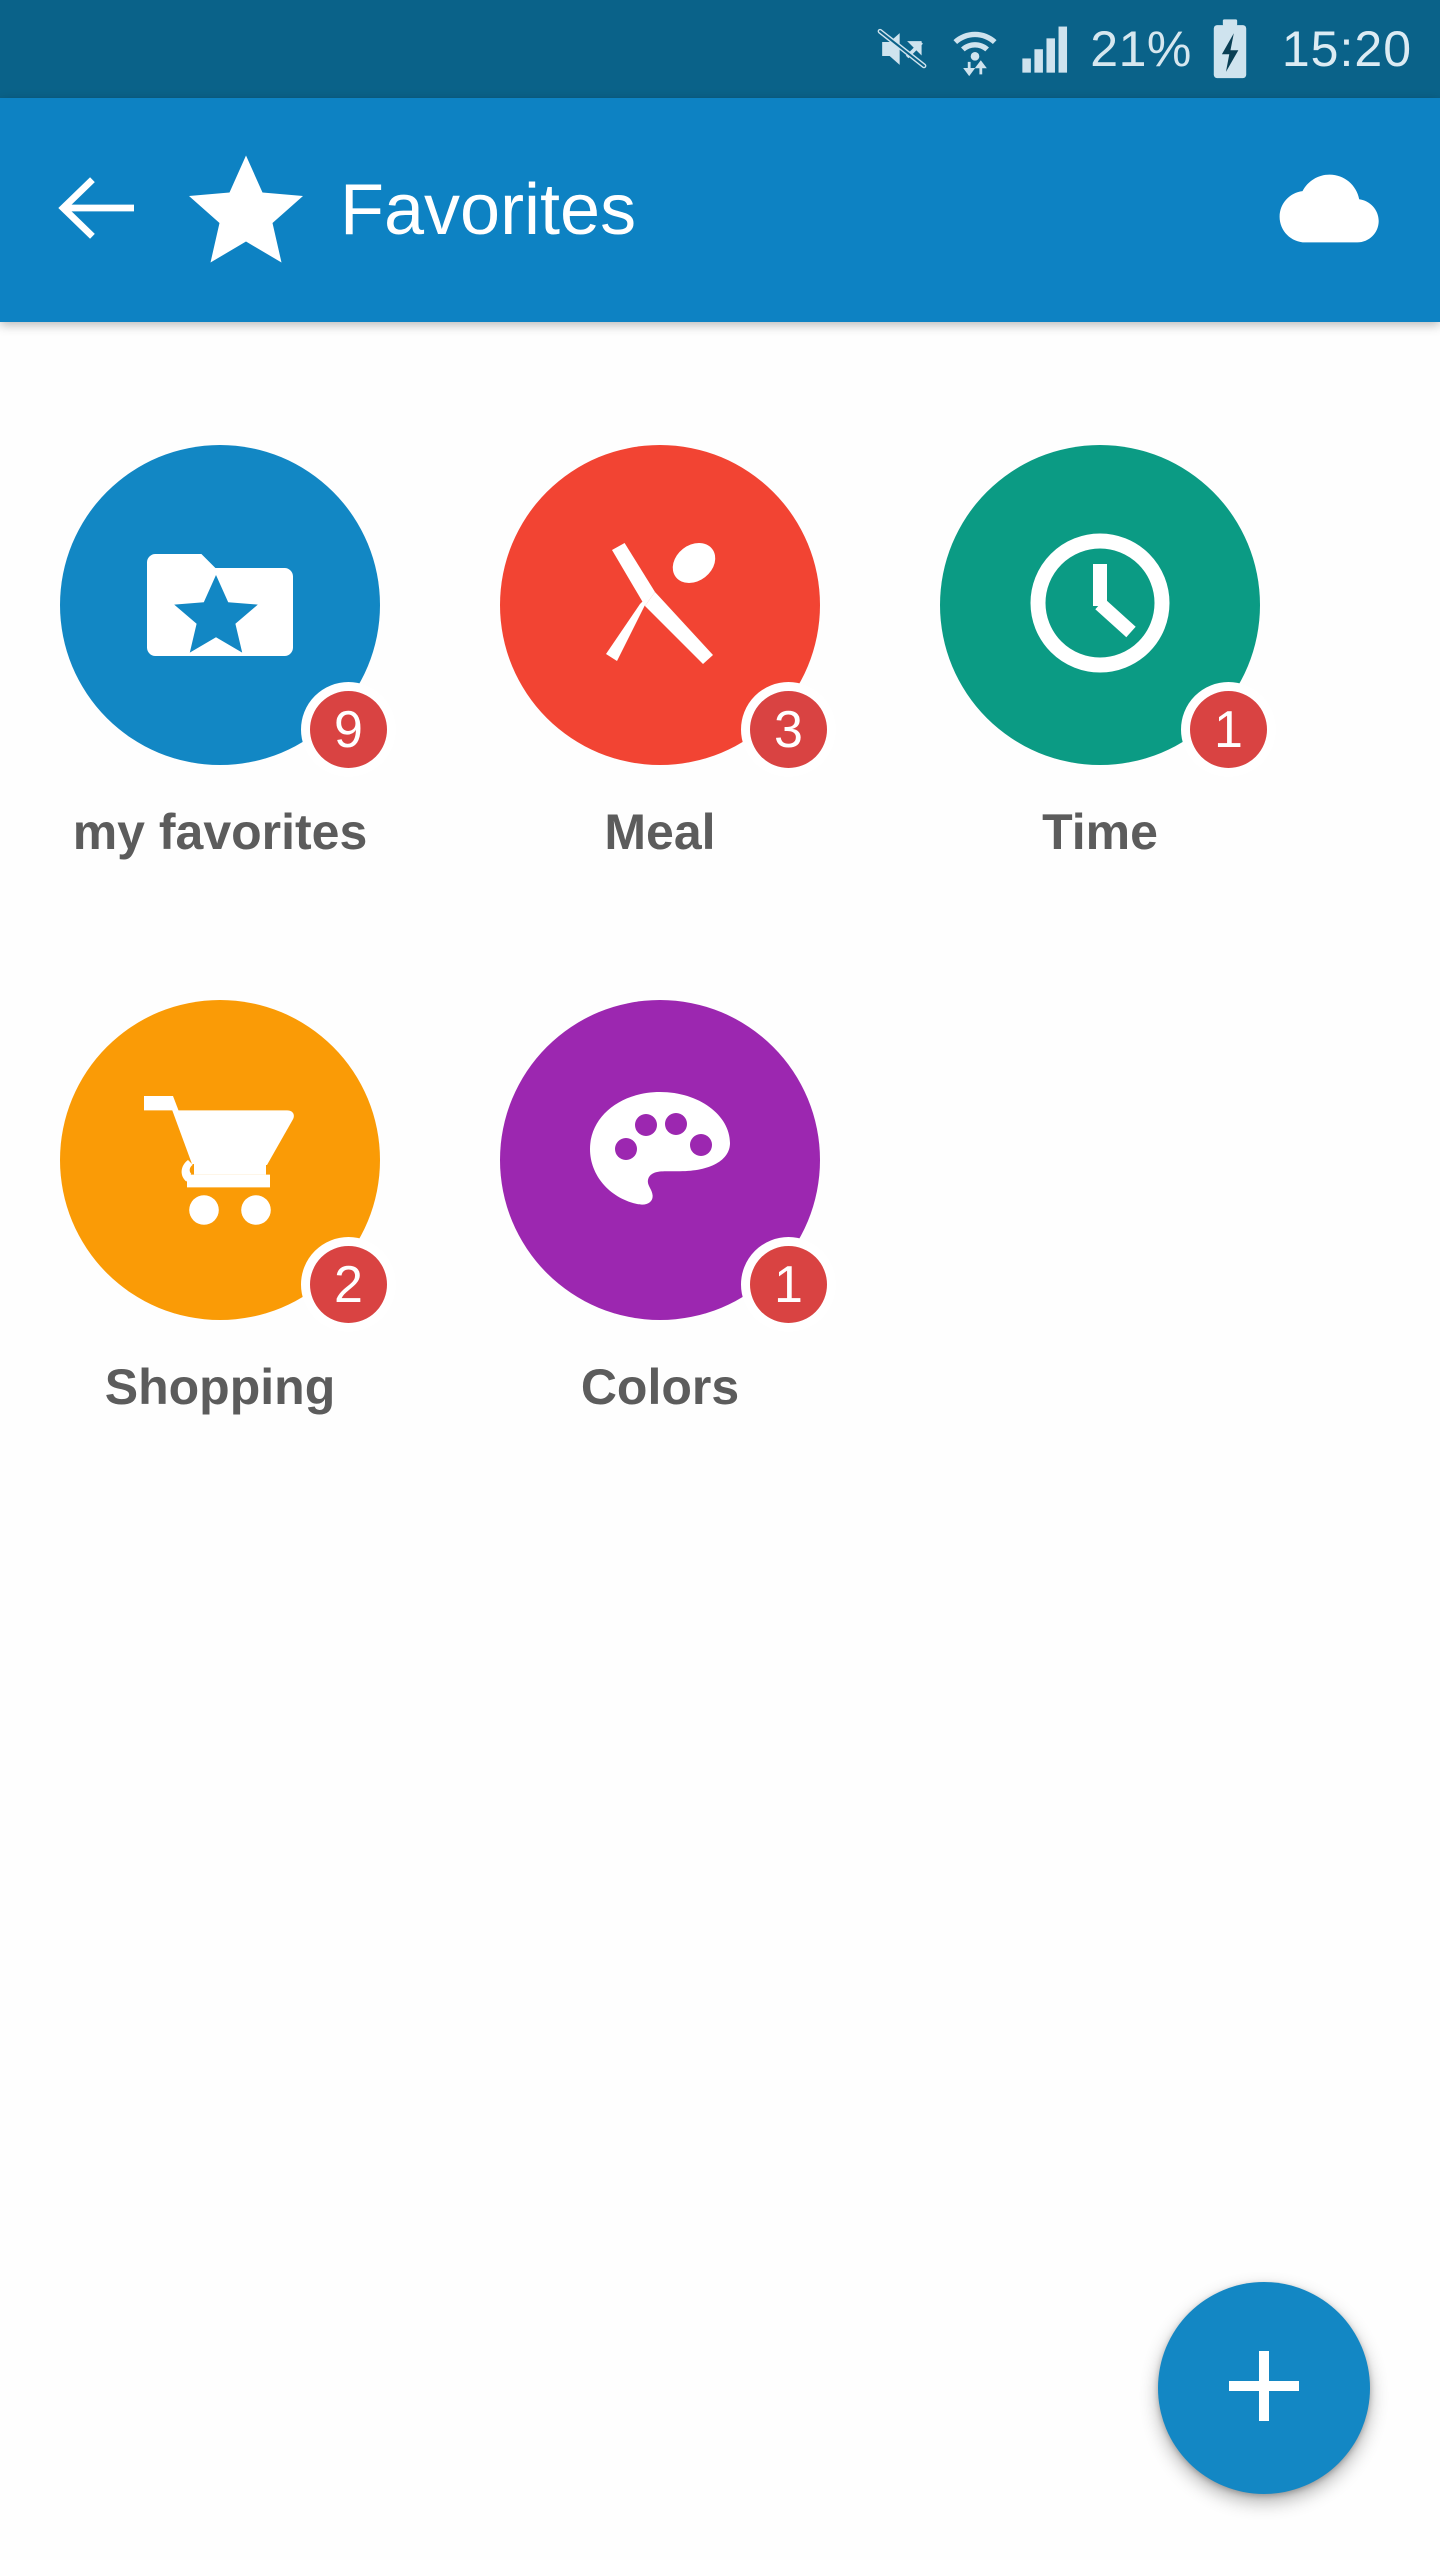 This screenshot has width=1440, height=2560. What do you see at coordinates (788, 729) in the screenshot?
I see `badge-count: 3` at bounding box center [788, 729].